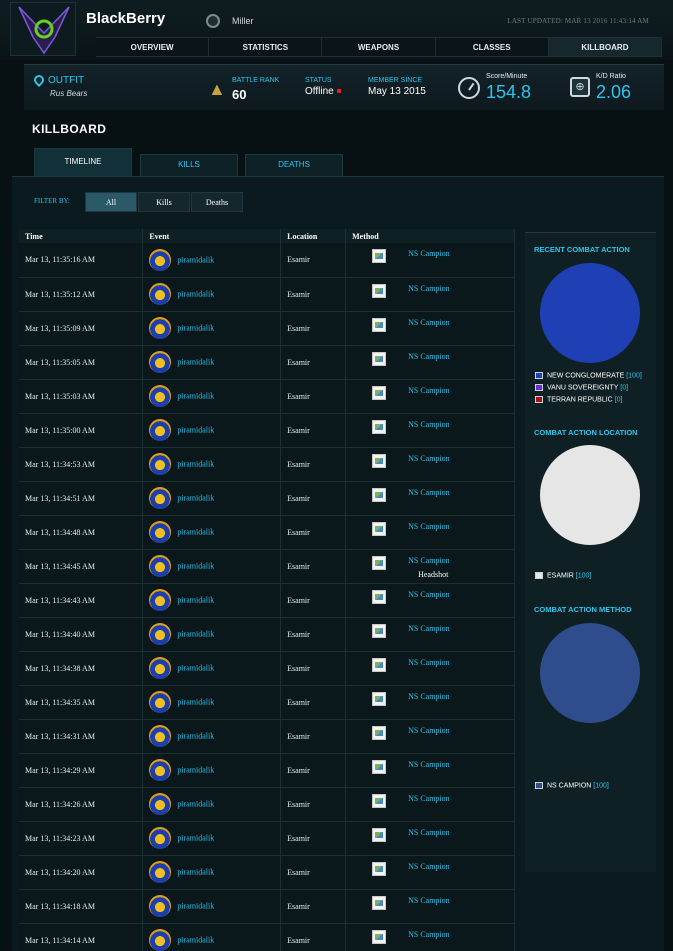 The height and width of the screenshot is (951, 673). What do you see at coordinates (81, 838) in the screenshot?
I see `kill-time: Mar 13, 11:34:23 AM` at bounding box center [81, 838].